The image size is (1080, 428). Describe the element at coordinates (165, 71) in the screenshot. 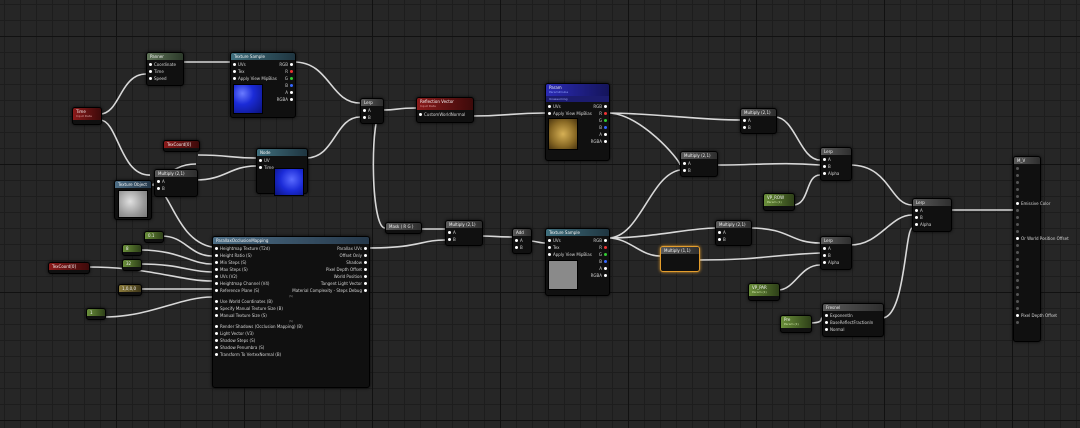

I see `panner-time-pin: Time` at that location.